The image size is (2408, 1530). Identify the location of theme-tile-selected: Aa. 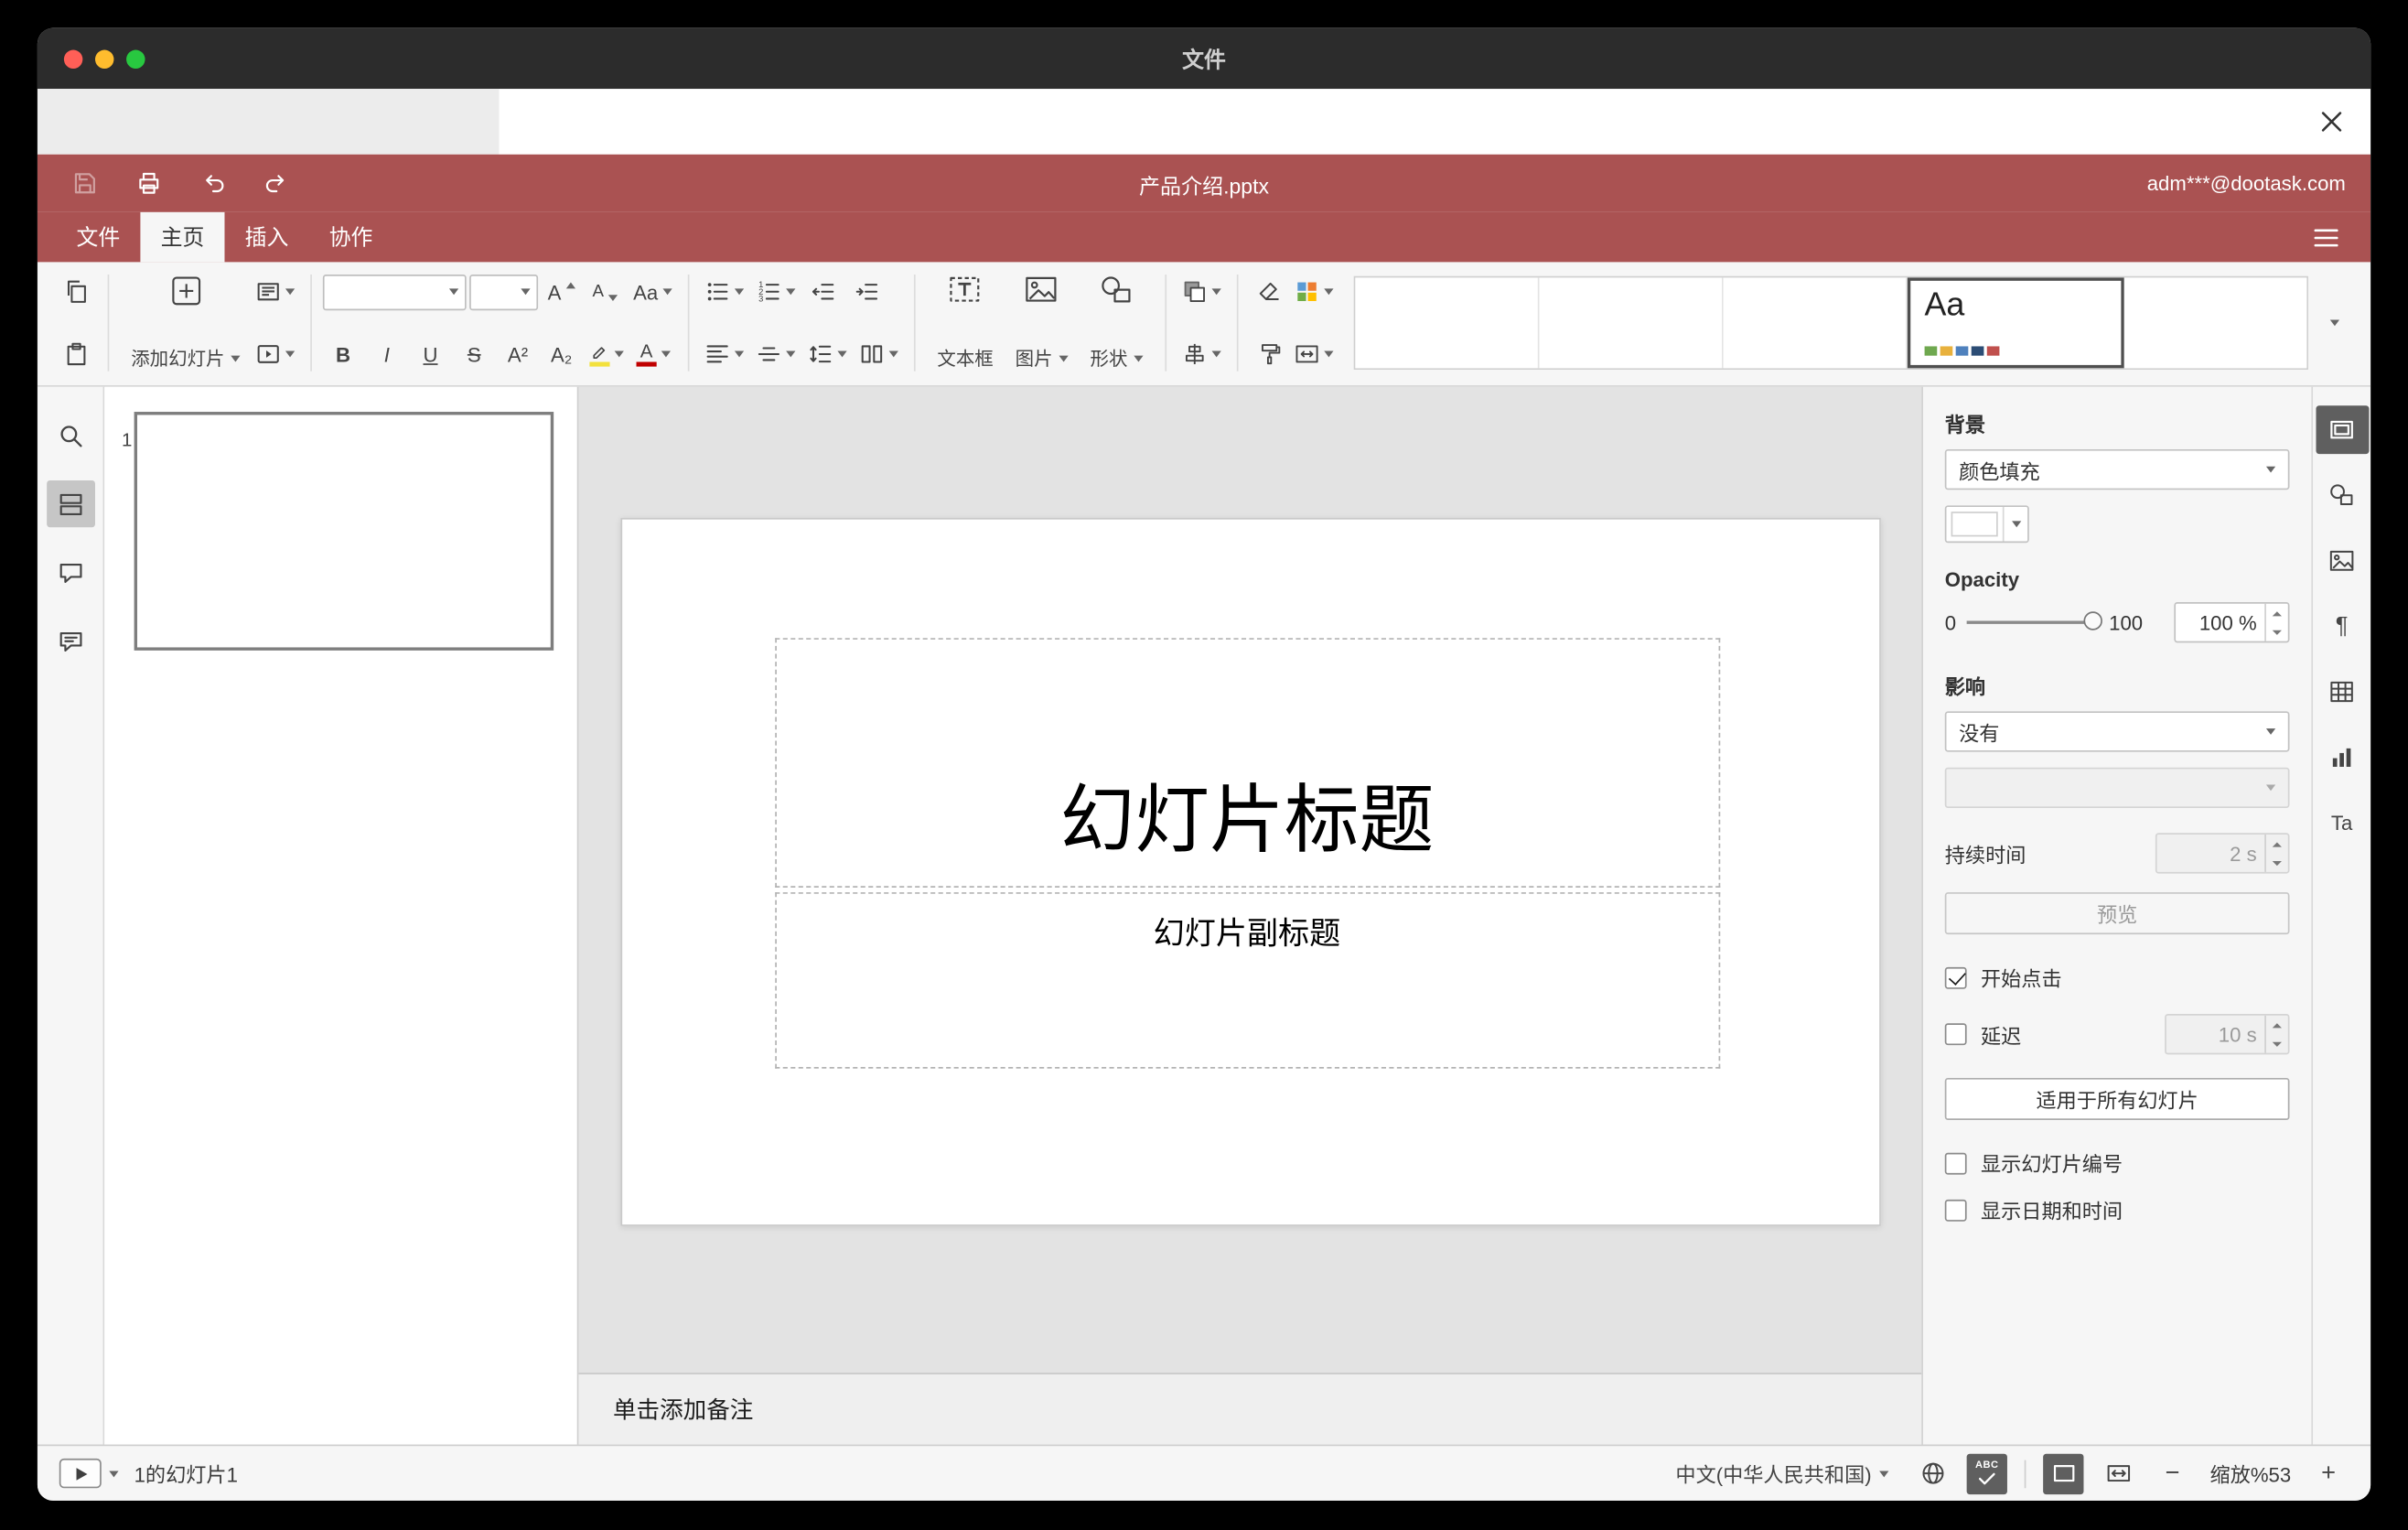
(2015, 323).